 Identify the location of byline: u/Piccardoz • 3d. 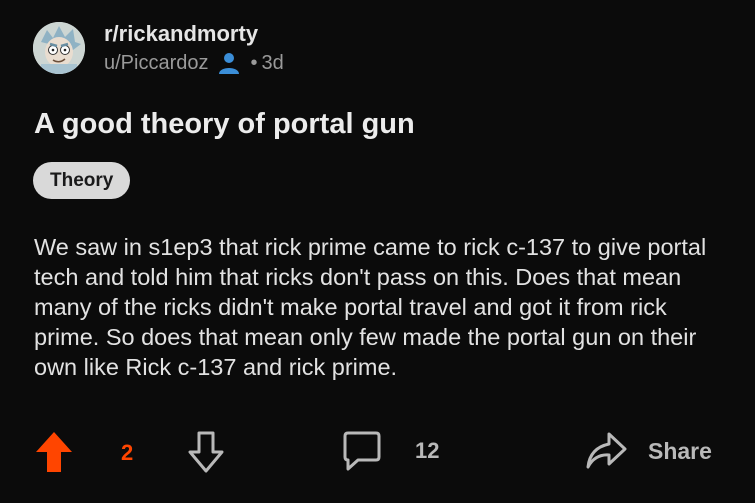
(194, 63).